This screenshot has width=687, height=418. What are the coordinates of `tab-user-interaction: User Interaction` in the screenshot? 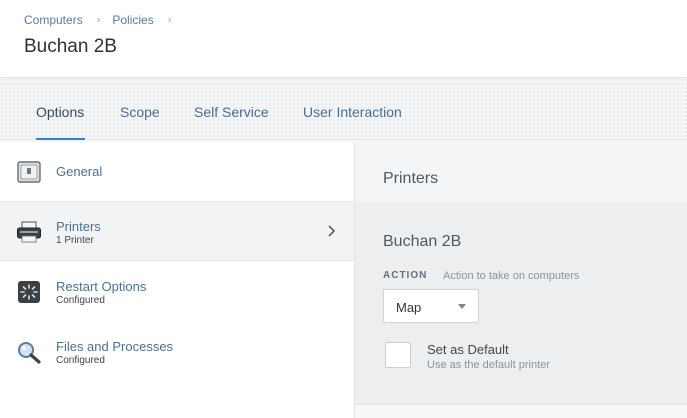 It's located at (352, 112).